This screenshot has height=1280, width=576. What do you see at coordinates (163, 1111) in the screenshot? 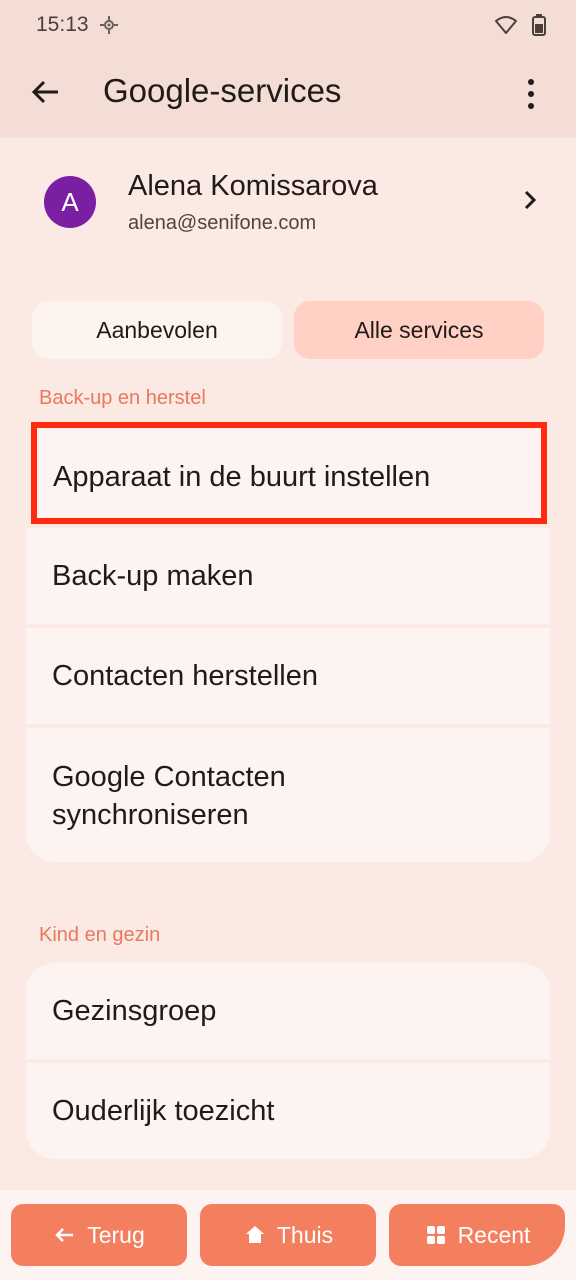
I see `list-item-label: Ouderlijk toezicht` at bounding box center [163, 1111].